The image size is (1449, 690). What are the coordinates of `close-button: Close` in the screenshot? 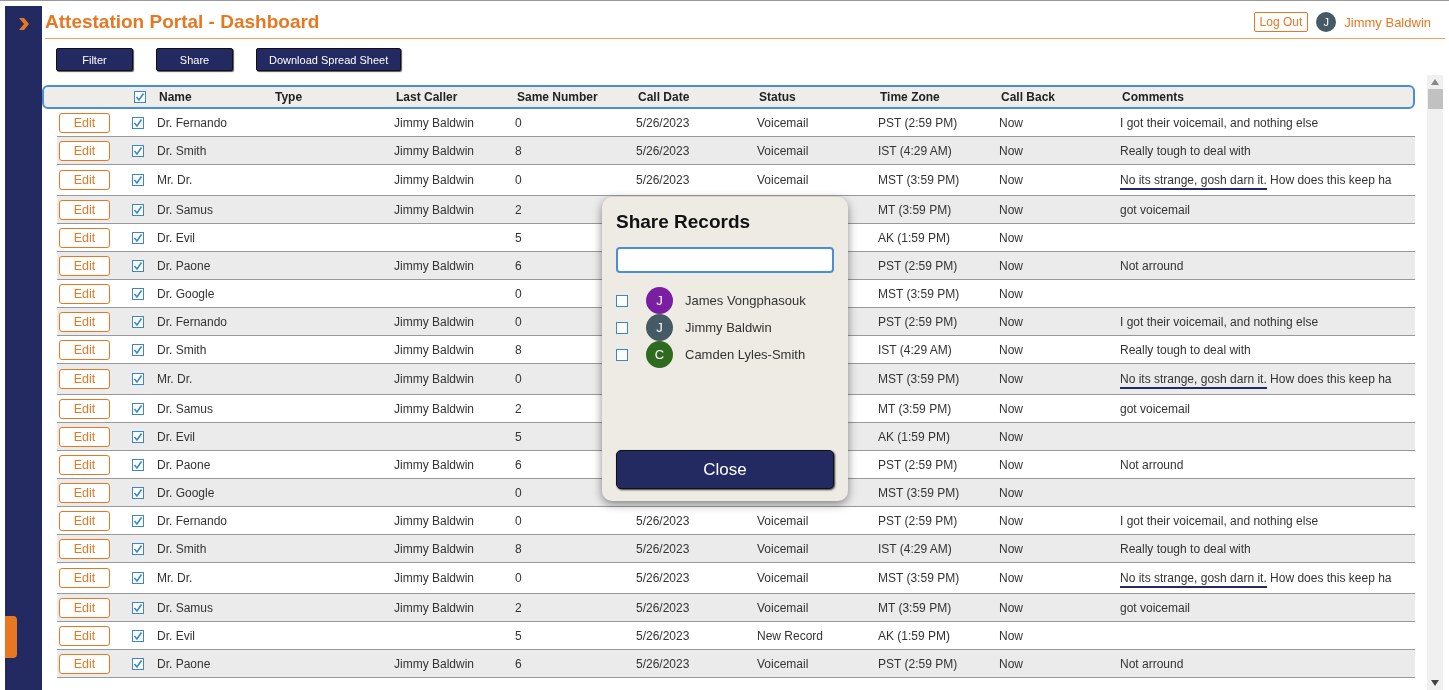 It's located at (725, 469).